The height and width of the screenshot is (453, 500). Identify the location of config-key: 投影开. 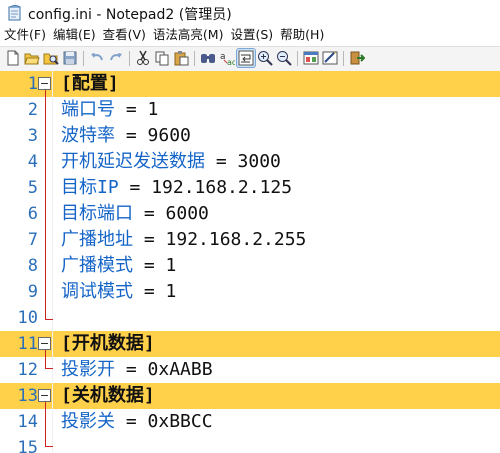
(88, 369).